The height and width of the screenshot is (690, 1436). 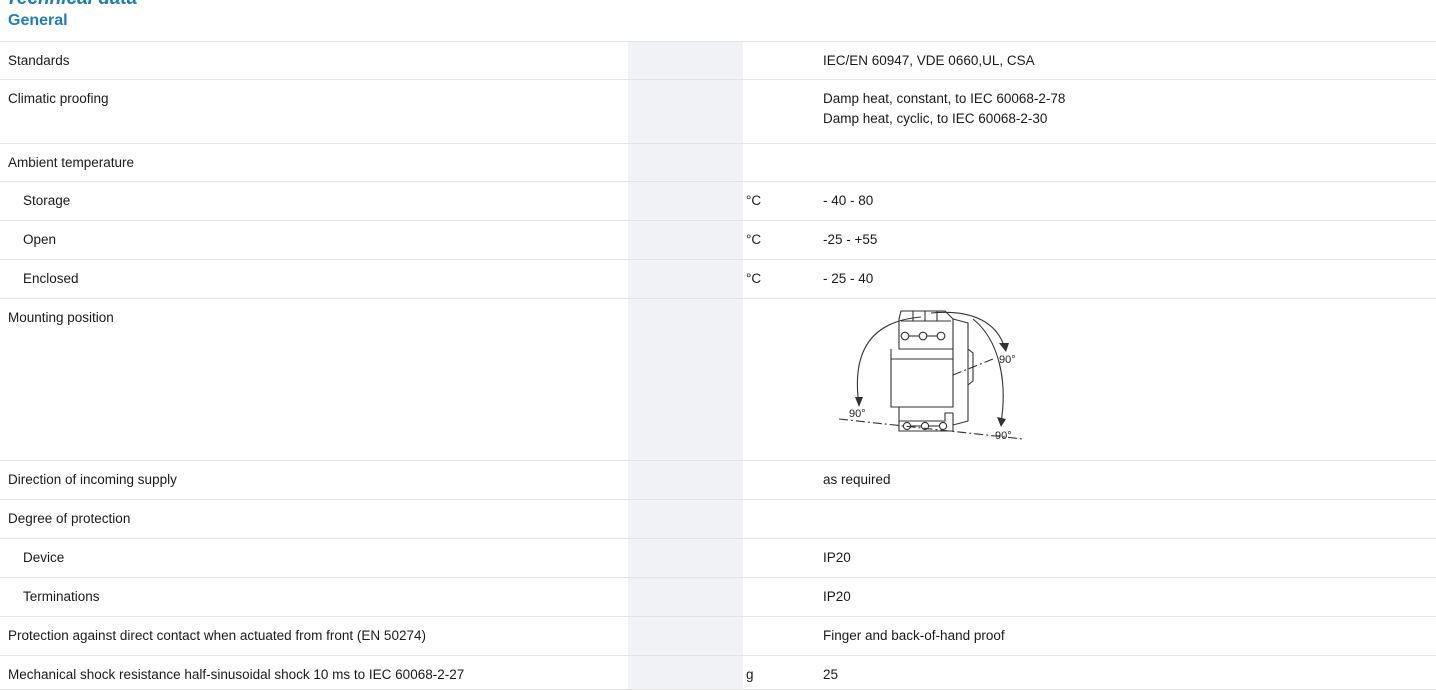 What do you see at coordinates (71, 4) in the screenshot?
I see `page-heading: Technical data` at bounding box center [71, 4].